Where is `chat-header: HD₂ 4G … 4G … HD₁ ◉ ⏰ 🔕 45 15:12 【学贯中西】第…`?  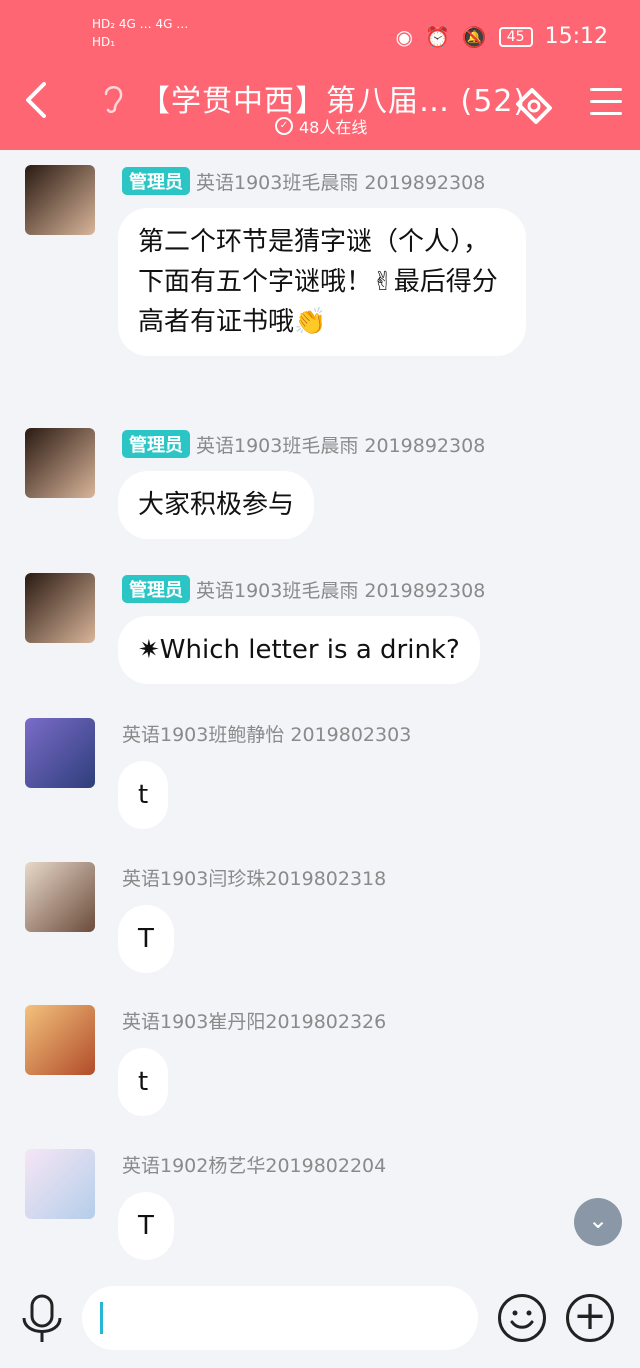 chat-header: HD₂ 4G … 4G … HD₁ ◉ ⏰ 🔕 45 15:12 【学贯中西】第… is located at coordinates (320, 75).